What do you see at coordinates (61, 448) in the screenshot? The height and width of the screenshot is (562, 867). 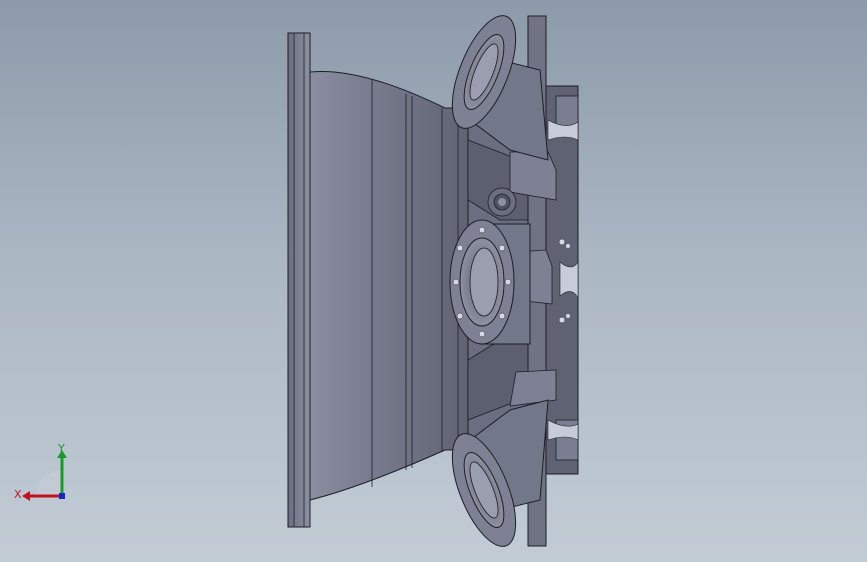 I see `y-axis-label: Y` at bounding box center [61, 448].